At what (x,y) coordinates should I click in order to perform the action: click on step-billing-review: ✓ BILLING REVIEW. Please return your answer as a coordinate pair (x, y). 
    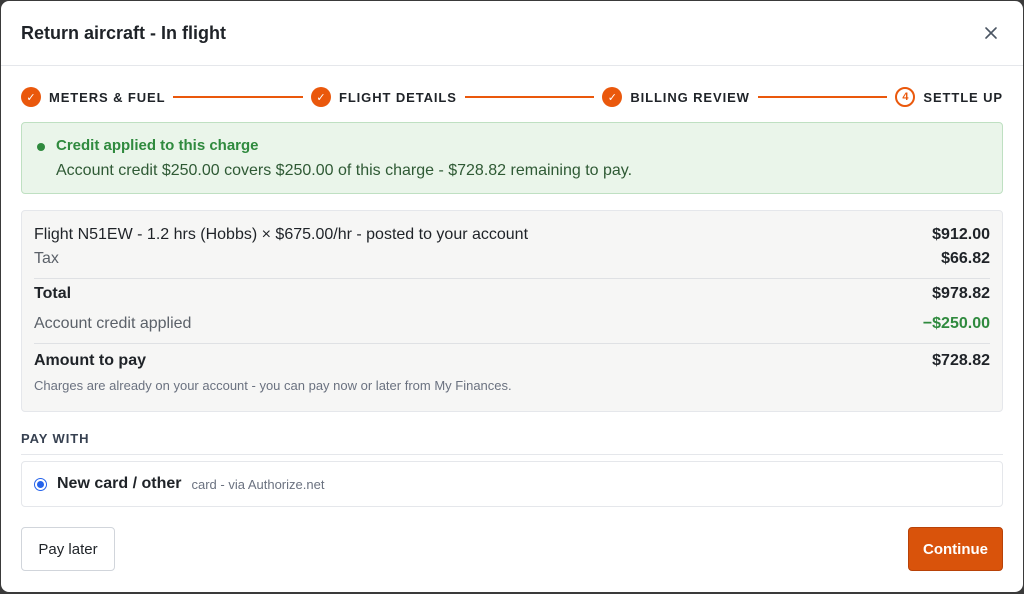
    Looking at the image, I should click on (676, 97).